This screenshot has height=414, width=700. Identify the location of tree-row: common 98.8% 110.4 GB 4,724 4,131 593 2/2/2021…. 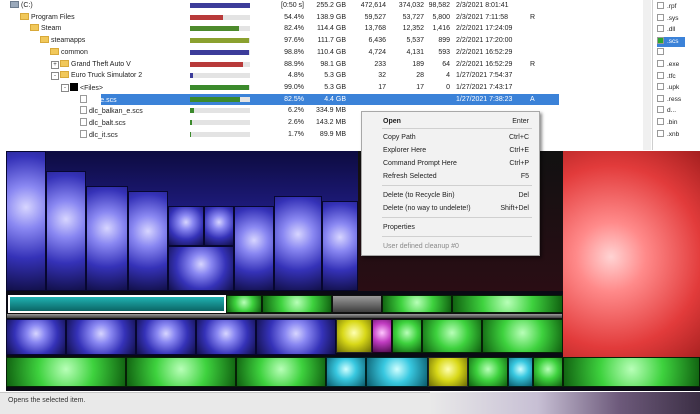
(323, 53).